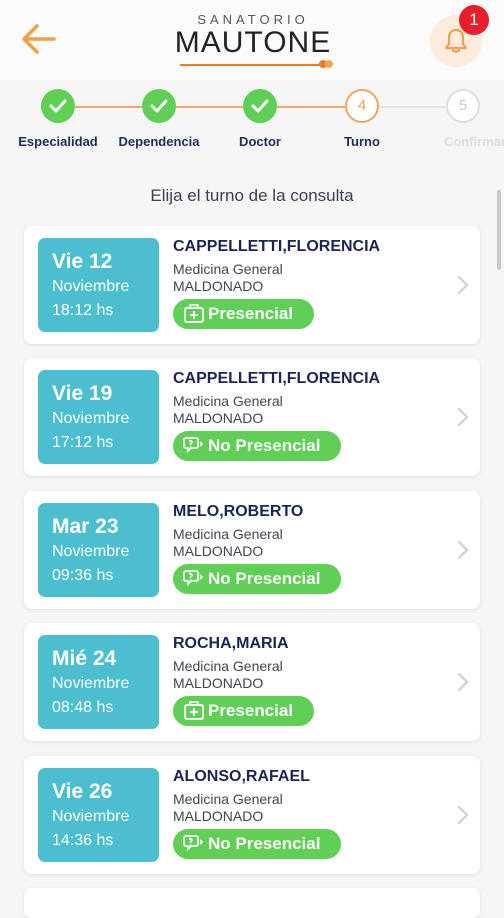 The height and width of the screenshot is (918, 504). What do you see at coordinates (241, 776) in the screenshot?
I see `doctor-name: ALONSO,RAFAEL` at bounding box center [241, 776].